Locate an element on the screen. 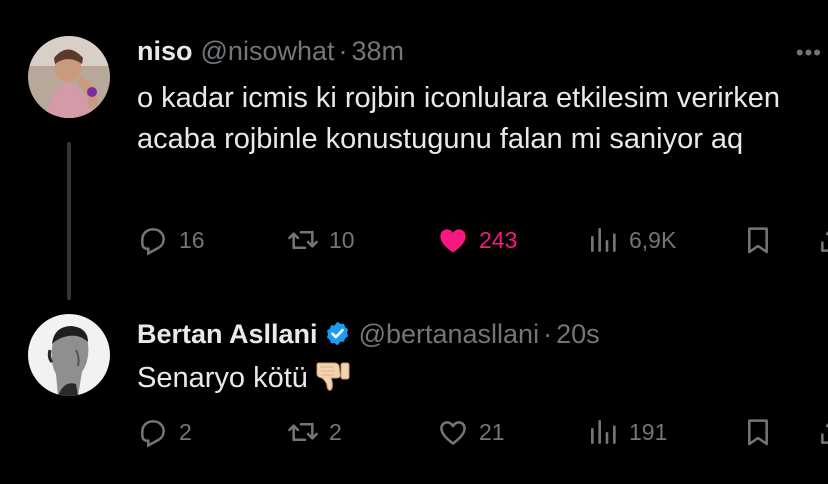 The width and height of the screenshot is (828, 484). verified-badge-icon is located at coordinates (337, 333).